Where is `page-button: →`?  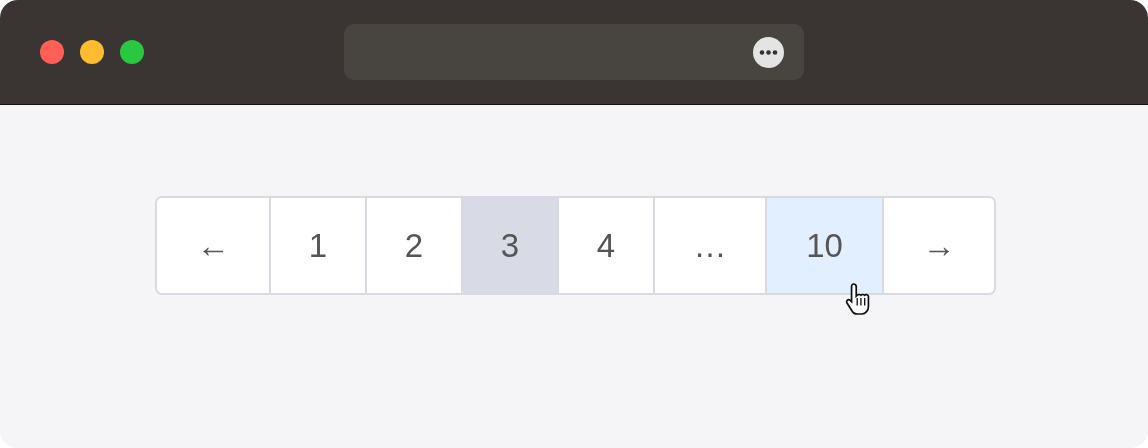
page-button: → is located at coordinates (938, 245).